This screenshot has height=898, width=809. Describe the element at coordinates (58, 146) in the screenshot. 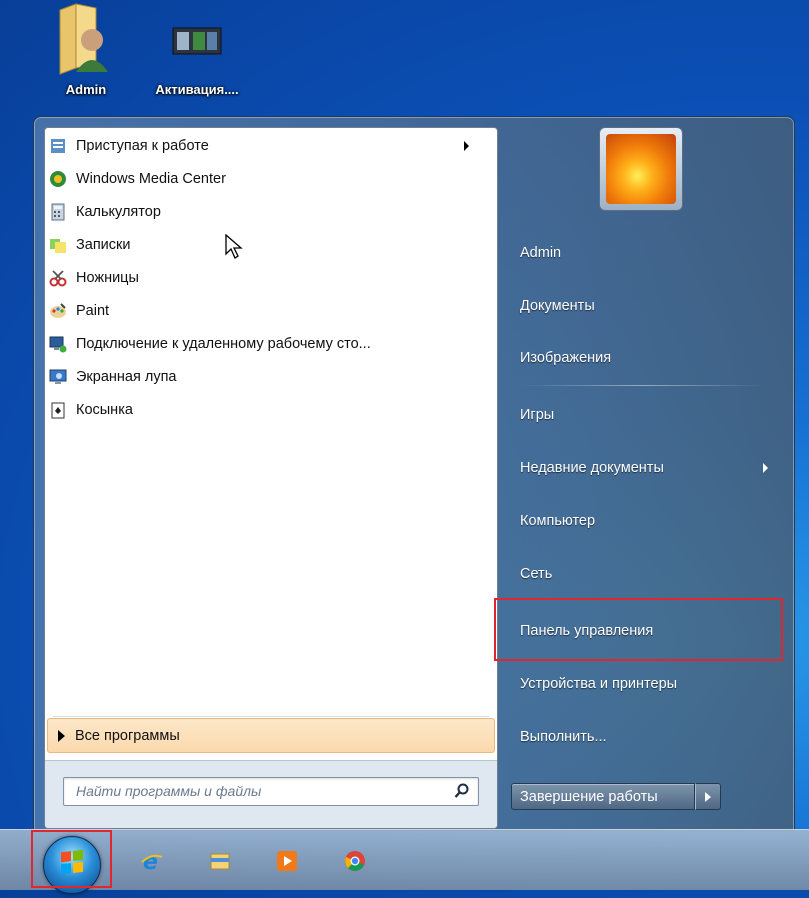

I see `getting-started-icon` at that location.